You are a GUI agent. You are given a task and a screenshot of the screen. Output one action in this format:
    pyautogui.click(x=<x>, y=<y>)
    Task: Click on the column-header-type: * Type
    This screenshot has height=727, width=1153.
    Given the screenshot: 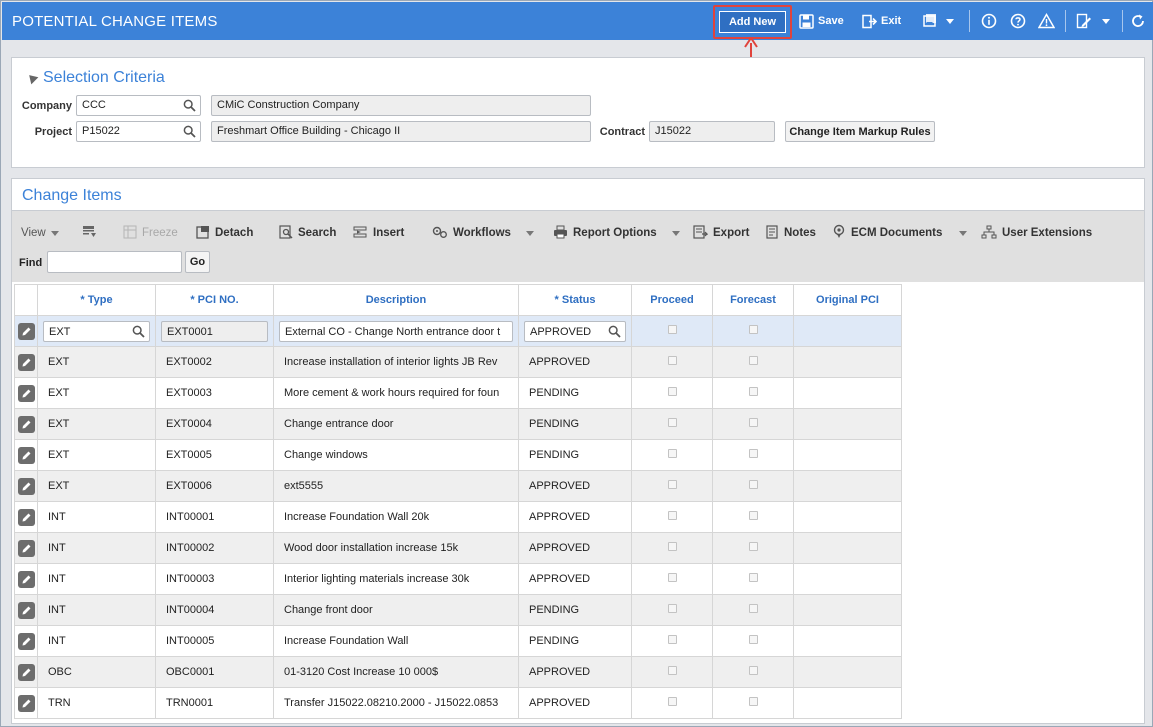 What is the action you would take?
    pyautogui.click(x=96, y=300)
    